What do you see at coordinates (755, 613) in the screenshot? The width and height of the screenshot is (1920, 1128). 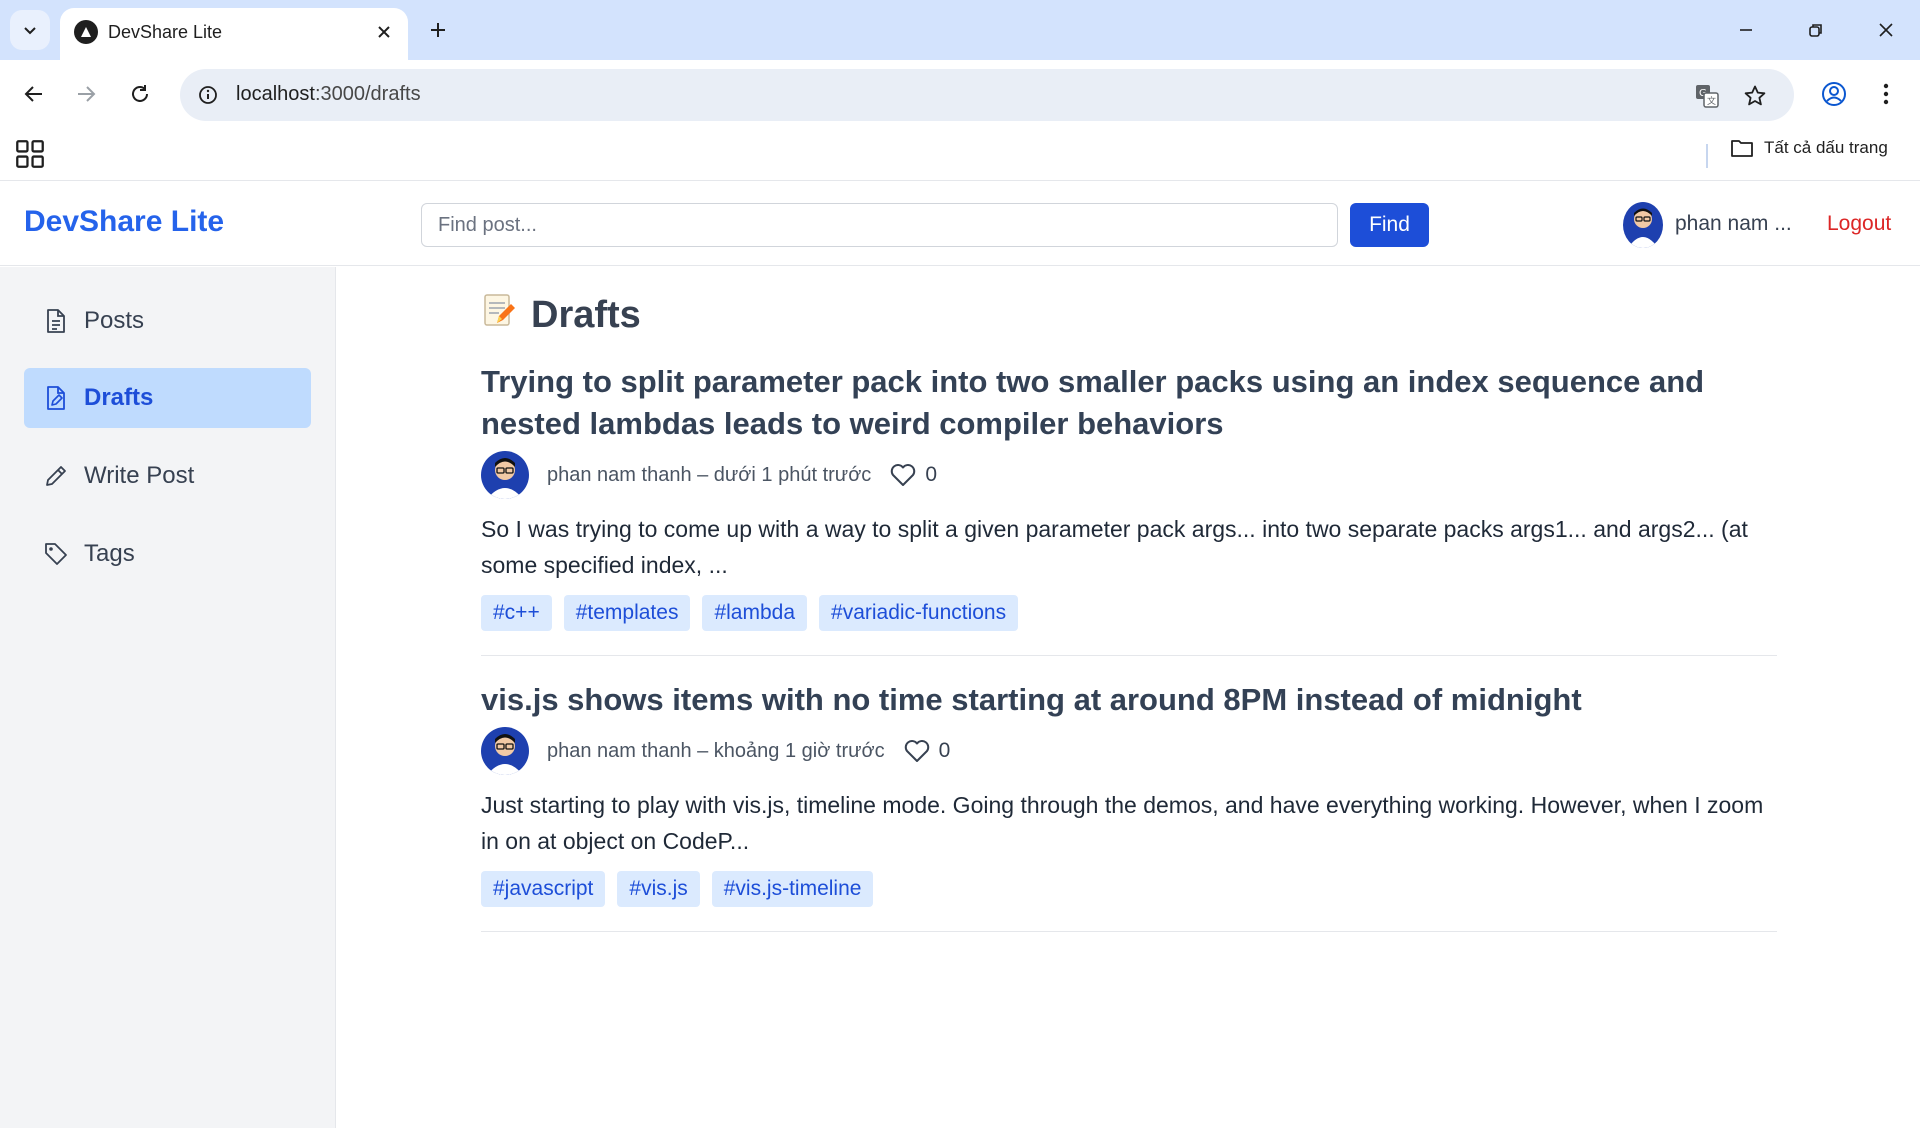 I see `tag-chip: #lambda` at bounding box center [755, 613].